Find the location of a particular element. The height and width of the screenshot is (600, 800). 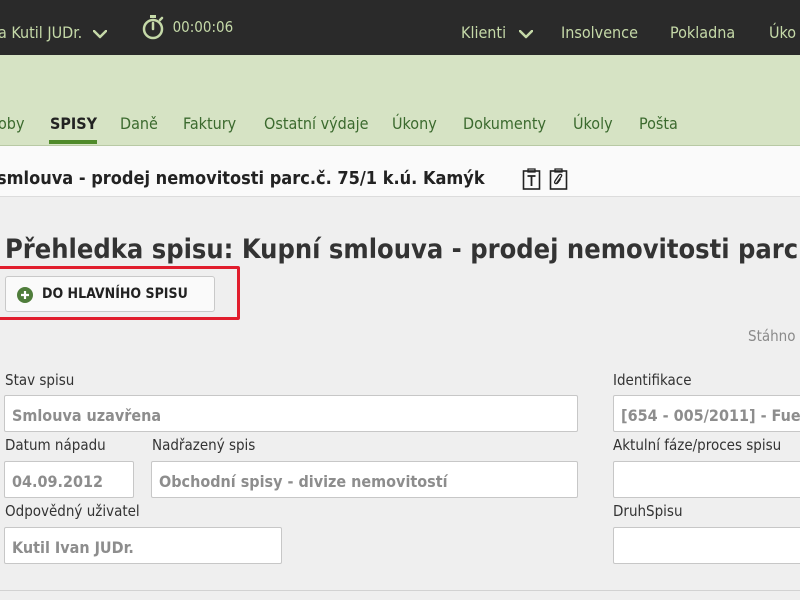

parent-file-label: Nadřazený spis is located at coordinates (204, 445).